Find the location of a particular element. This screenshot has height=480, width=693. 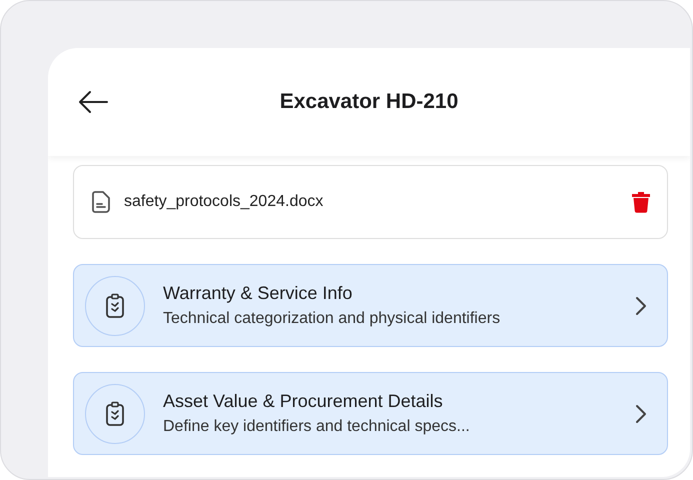

section-title: Warranty & Service Info is located at coordinates (258, 293).